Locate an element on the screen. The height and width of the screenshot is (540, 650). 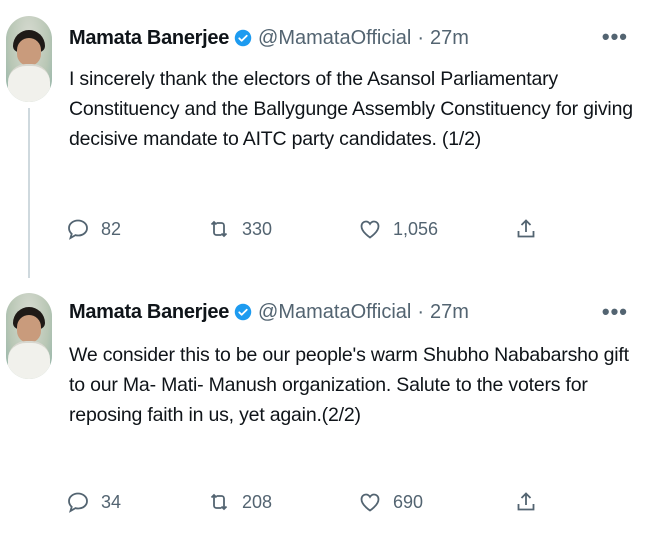
thread-line is located at coordinates (29, 193).